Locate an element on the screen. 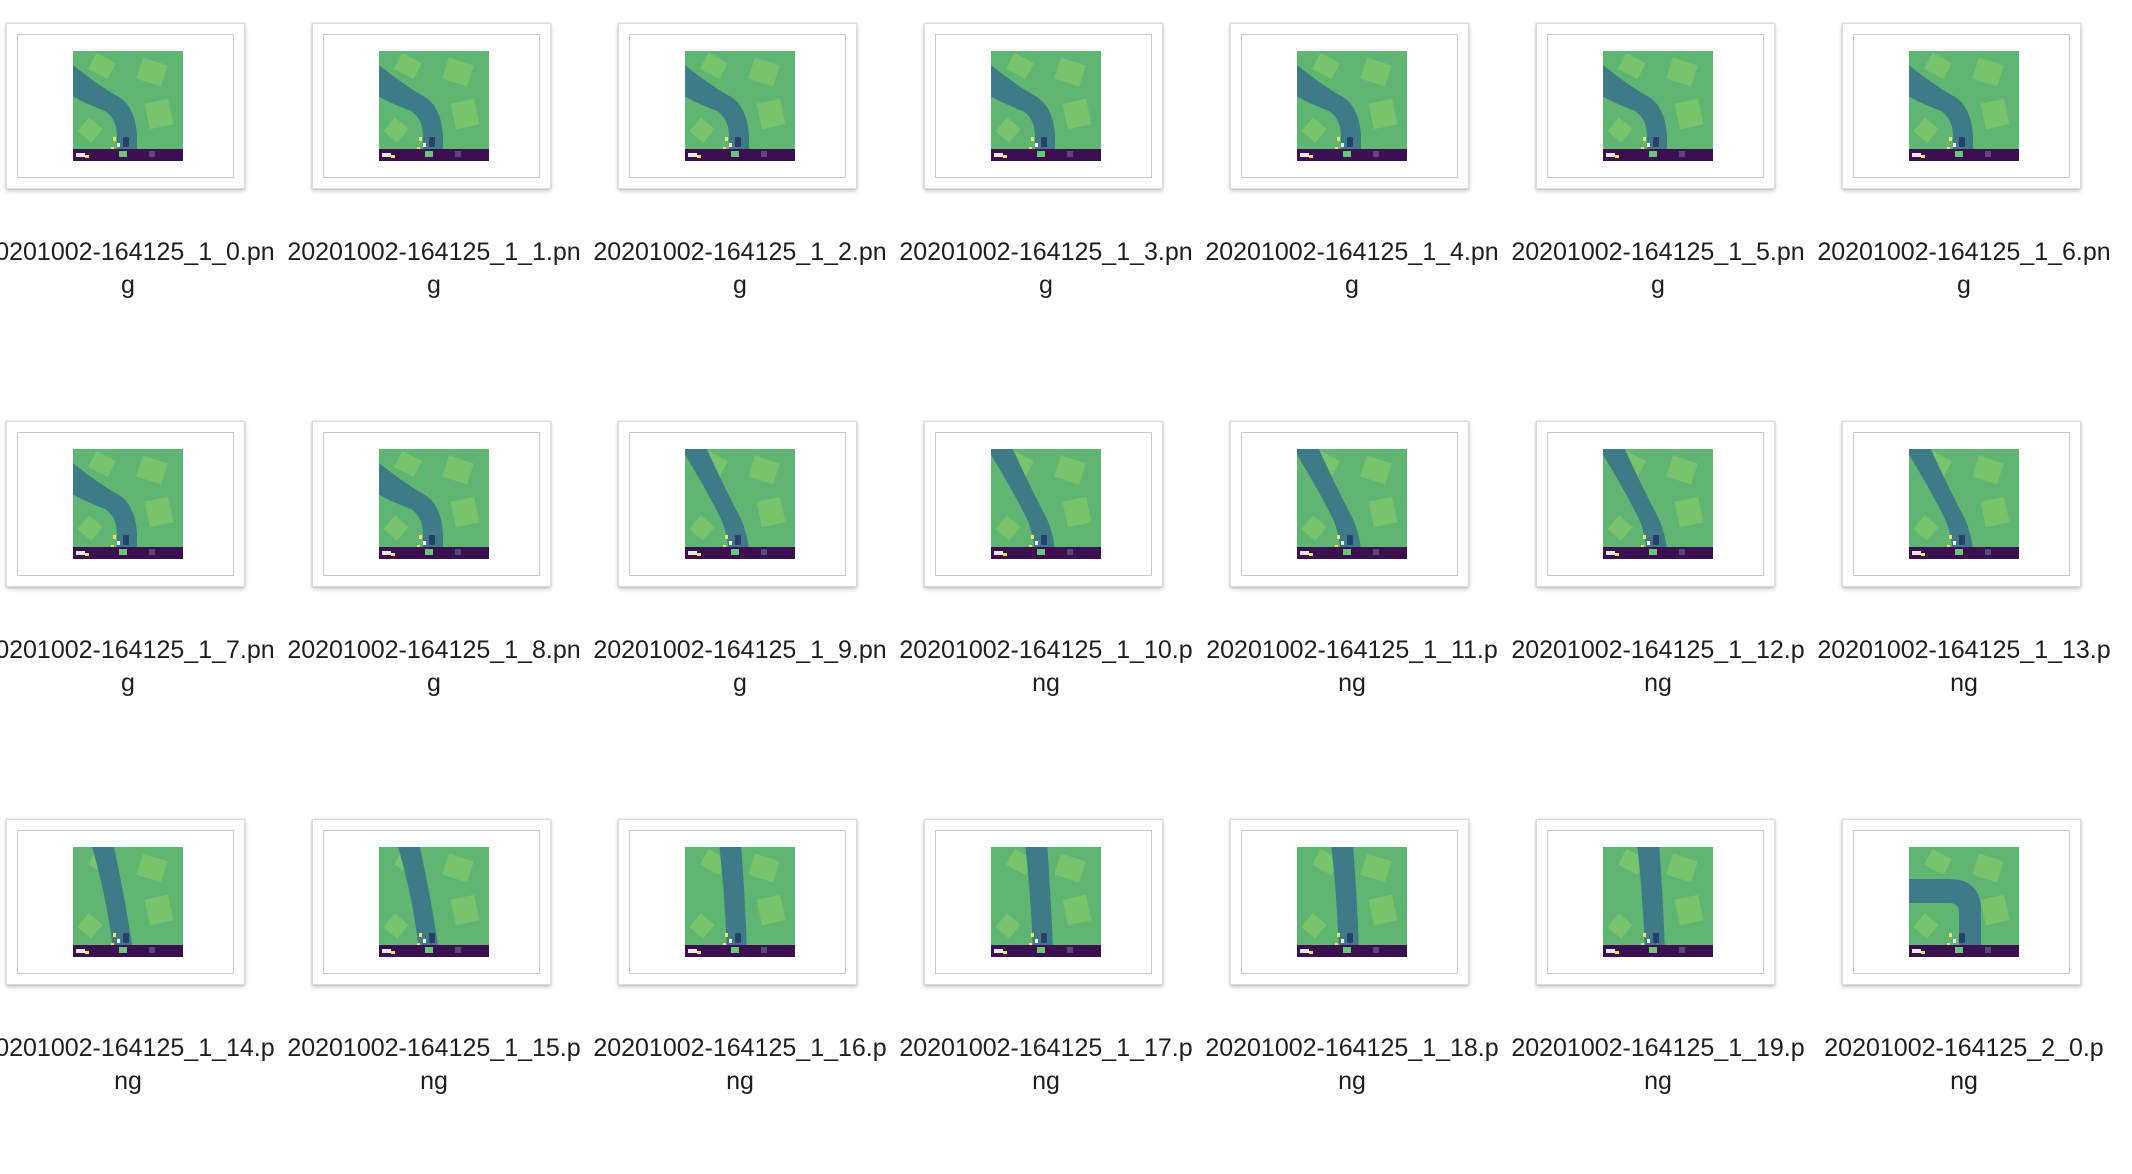  file-name-label: 20201002-164125_1_8.pn g is located at coordinates (434, 667).